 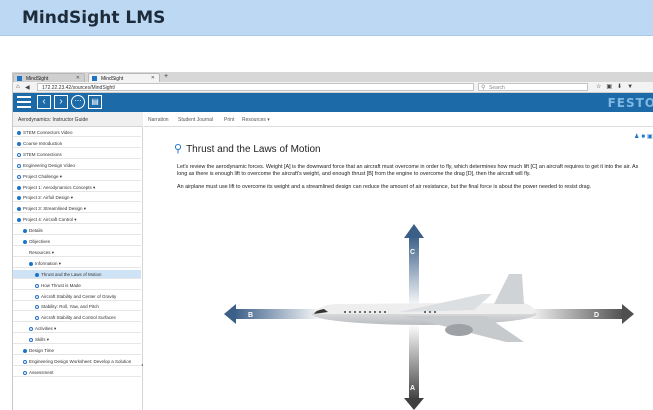 What do you see at coordinates (483, 88) in the screenshot?
I see `search-icon: ⚲` at bounding box center [483, 88].